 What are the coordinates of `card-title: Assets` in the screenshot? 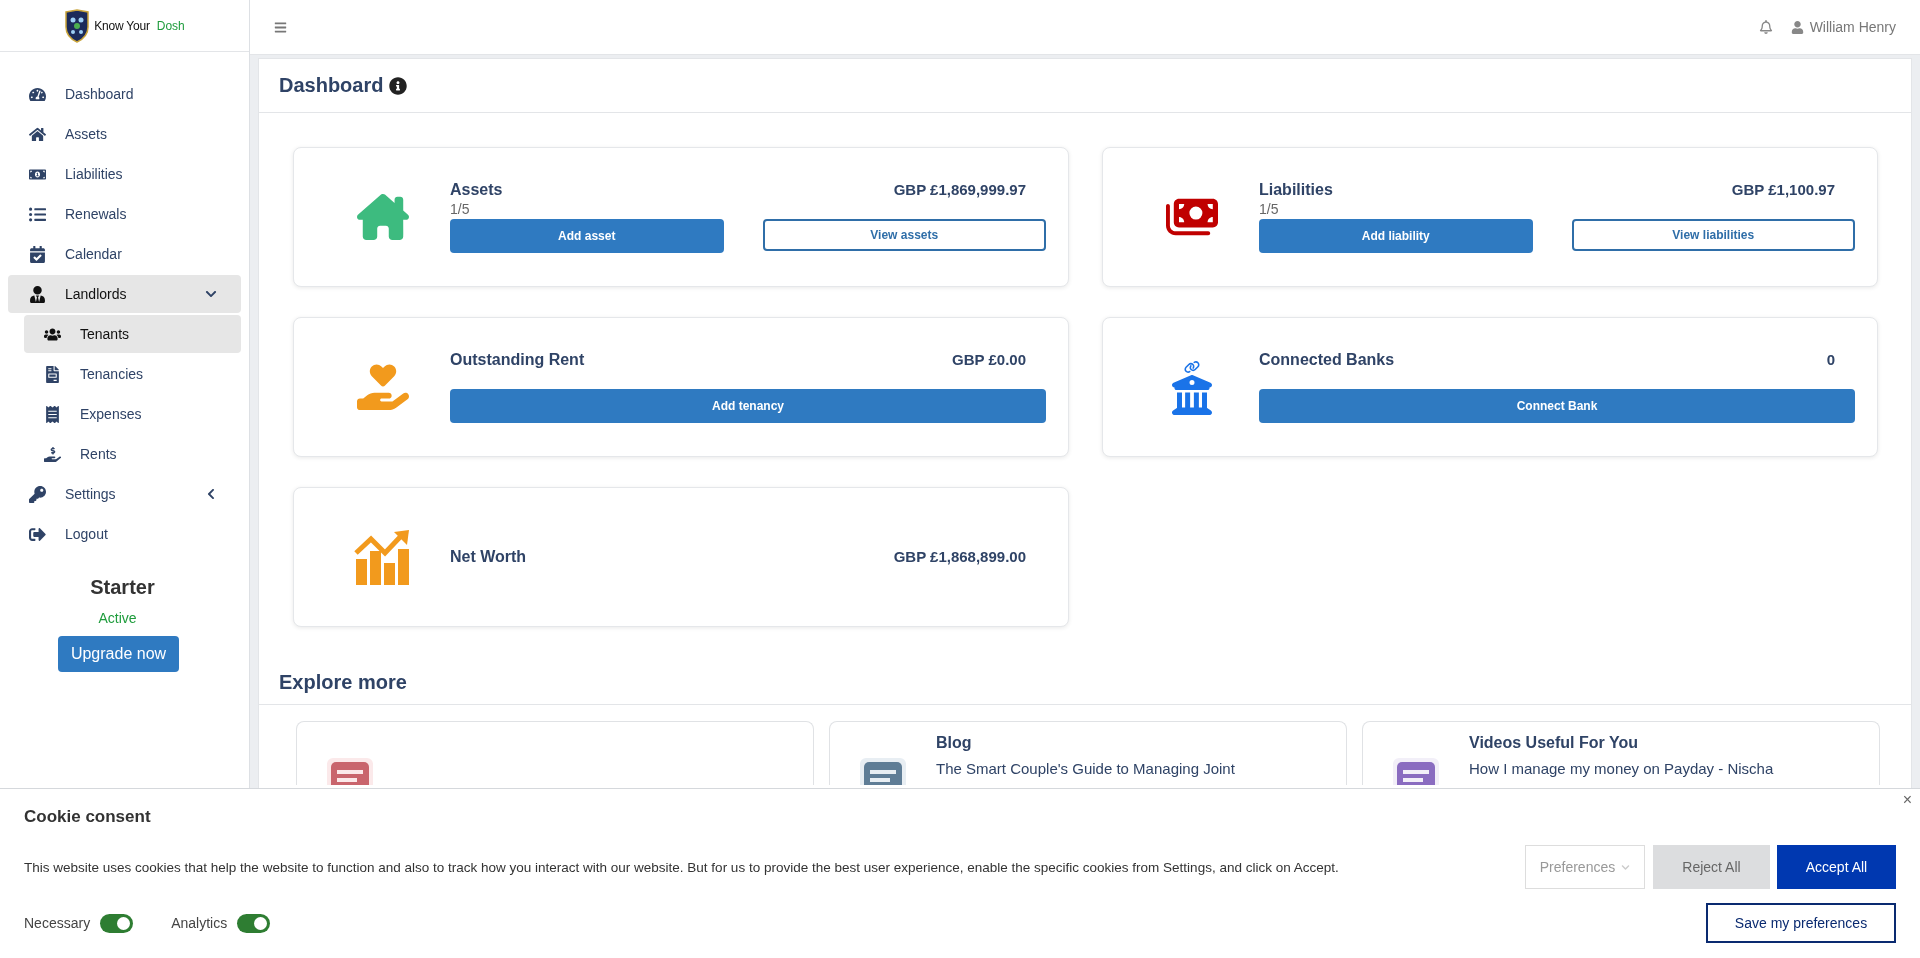 It's located at (476, 190).